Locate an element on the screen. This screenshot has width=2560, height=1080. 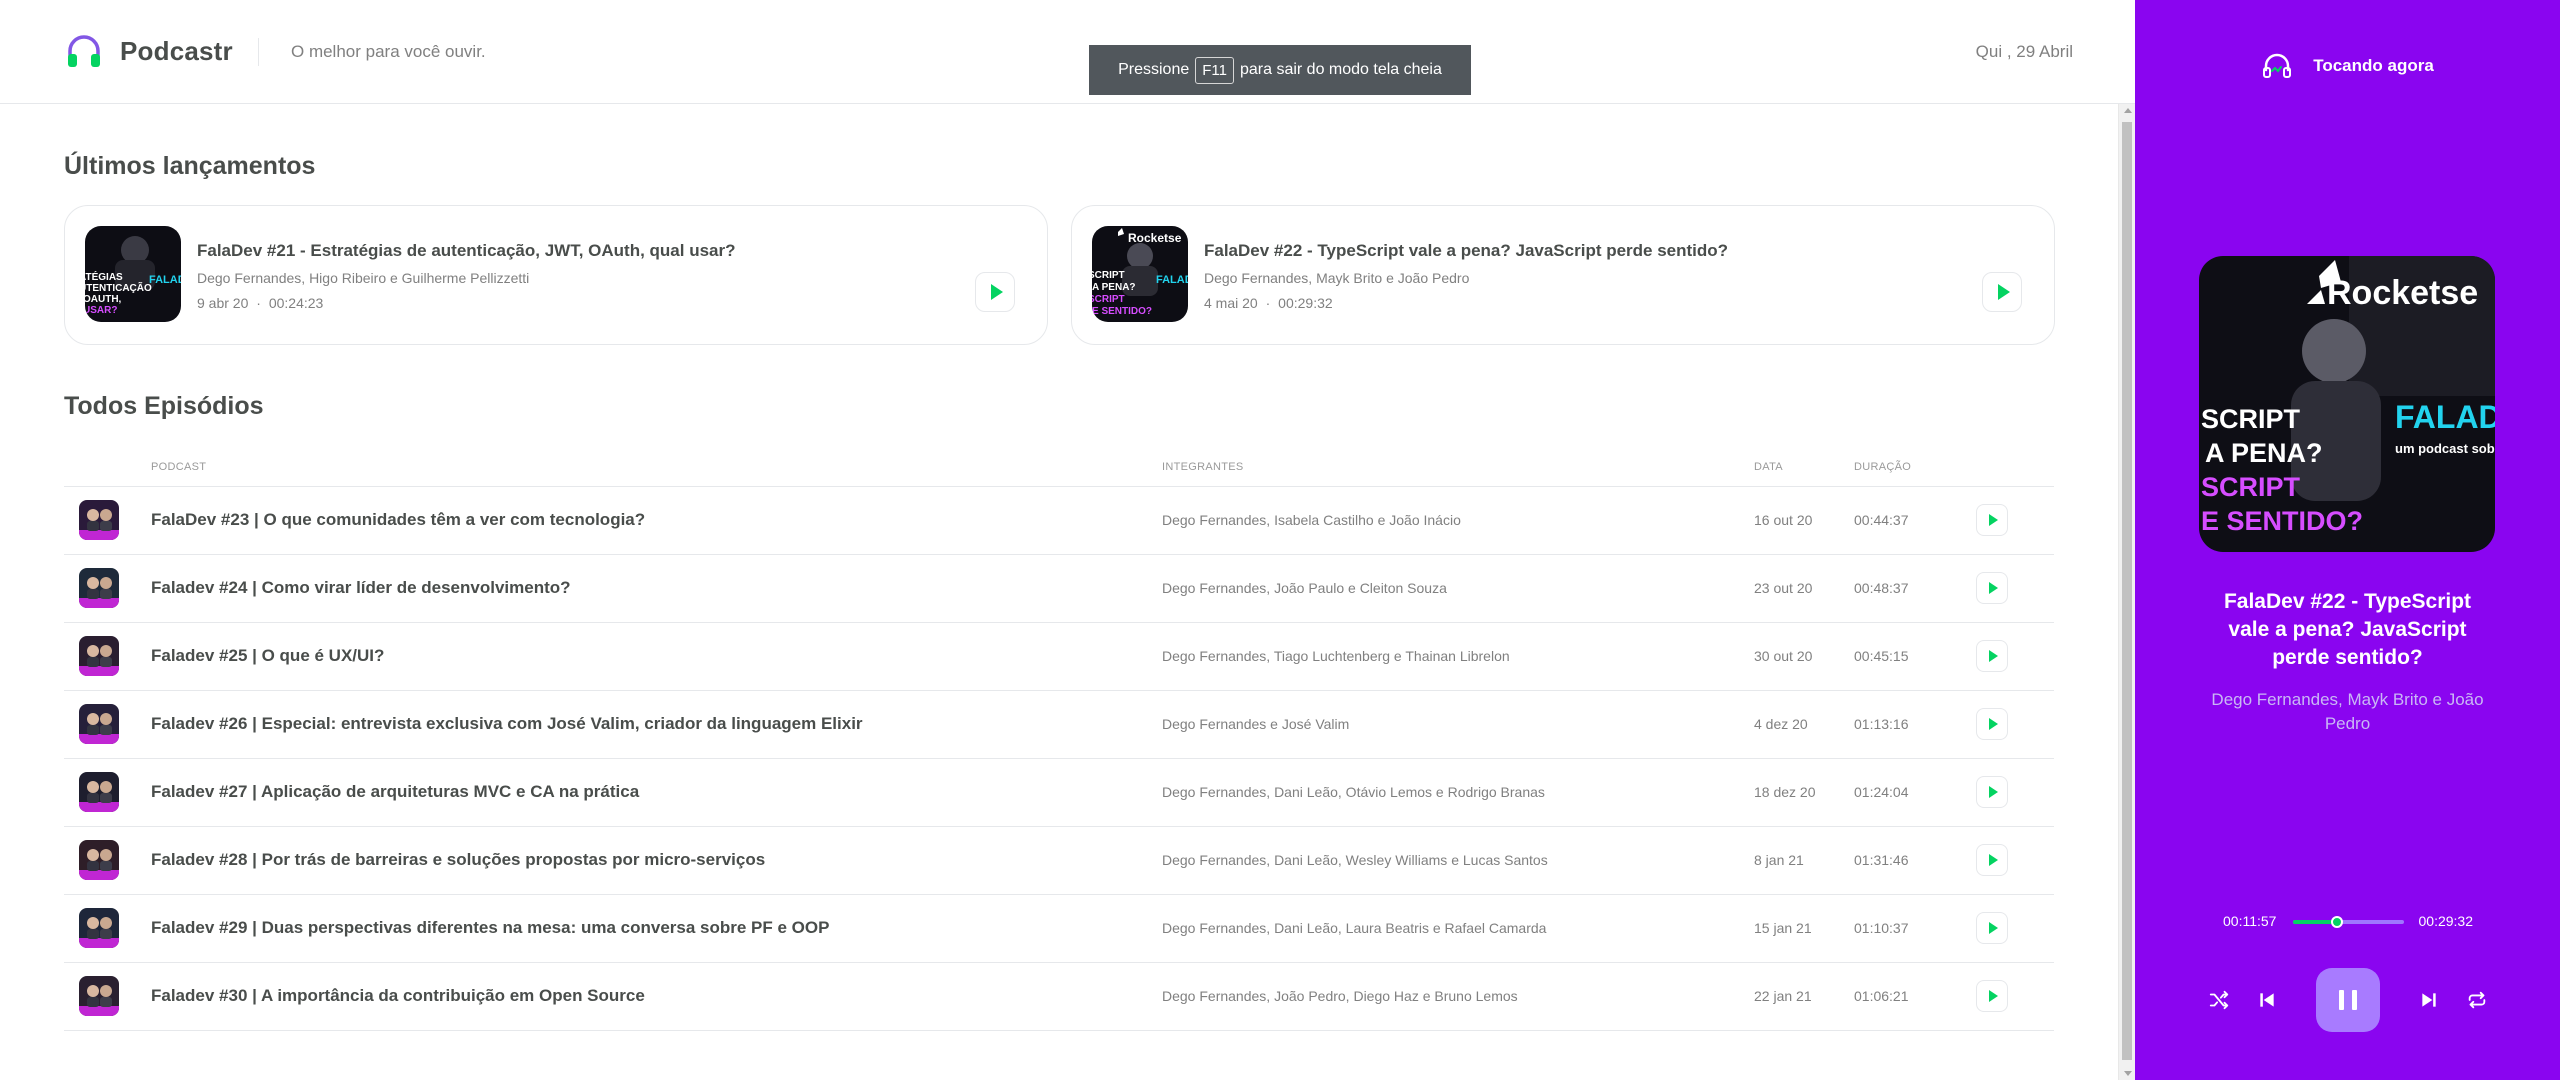
episode-date: 4 dez 20 is located at coordinates (1804, 724).